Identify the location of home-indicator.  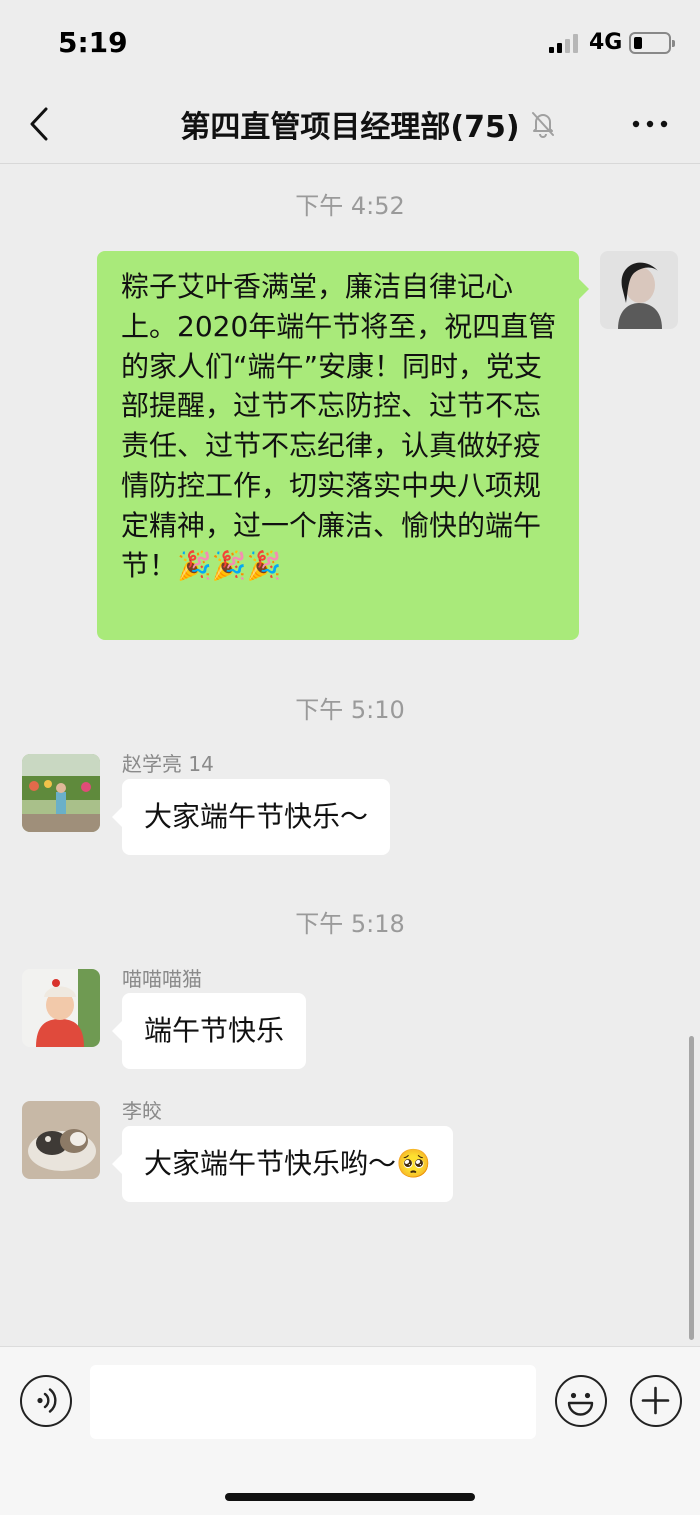
(350, 1497).